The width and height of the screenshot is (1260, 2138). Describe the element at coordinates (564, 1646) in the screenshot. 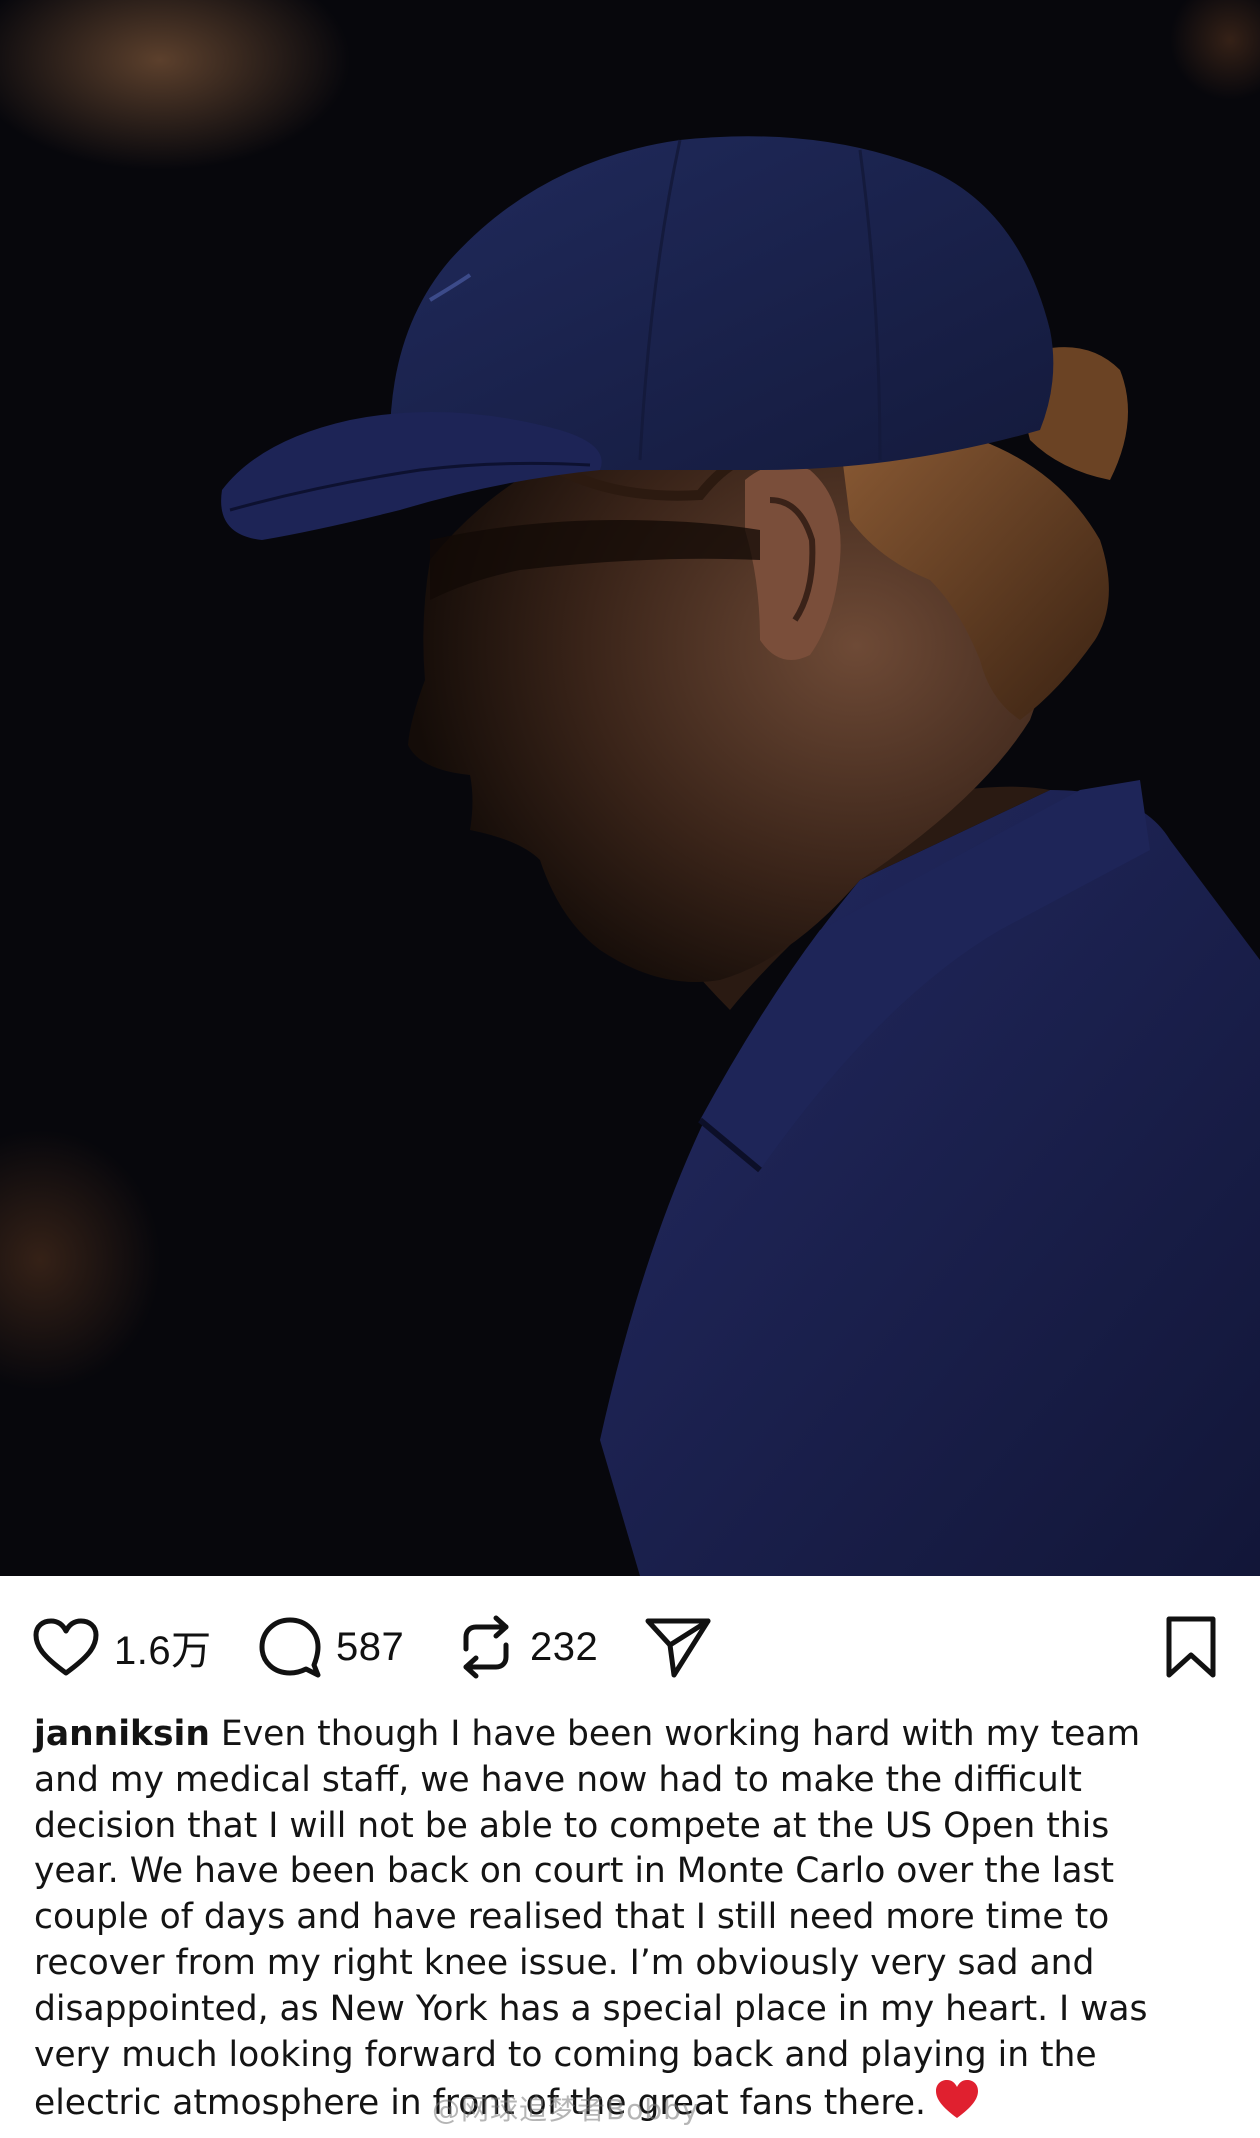

I see `repost-count: 232` at that location.